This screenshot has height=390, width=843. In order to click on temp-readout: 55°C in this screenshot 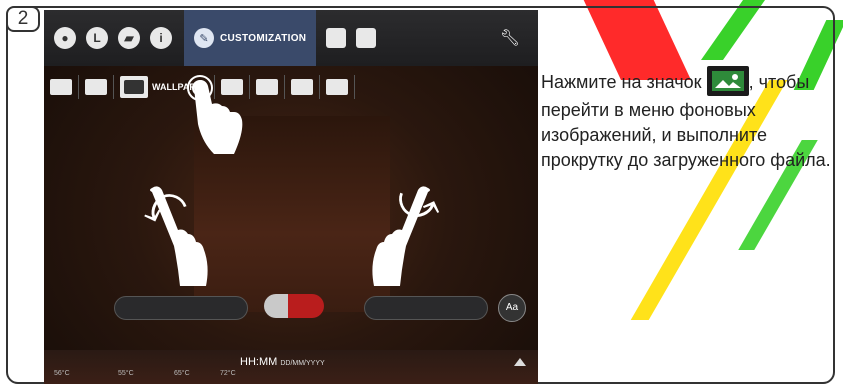, I will do `click(126, 373)`.